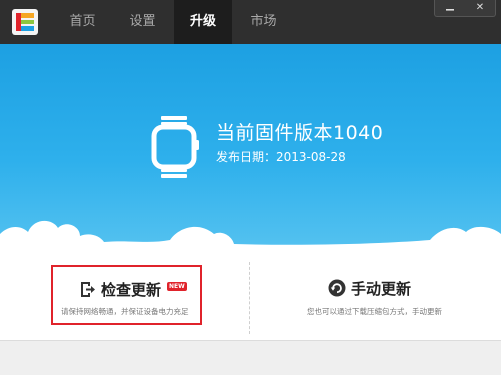 Image resolution: width=501 pixels, height=375 pixels. What do you see at coordinates (337, 288) in the screenshot?
I see `refresh-icon` at bounding box center [337, 288].